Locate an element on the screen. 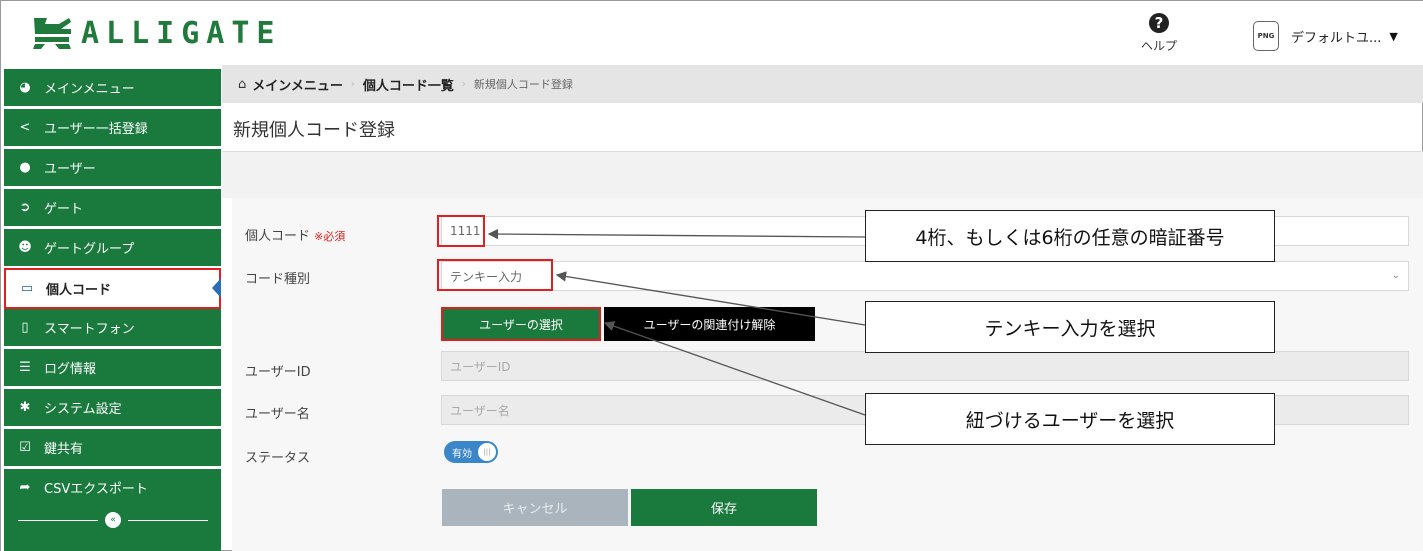 The image size is (1423, 551). sidebar-item-label: ユーザー is located at coordinates (70, 169).